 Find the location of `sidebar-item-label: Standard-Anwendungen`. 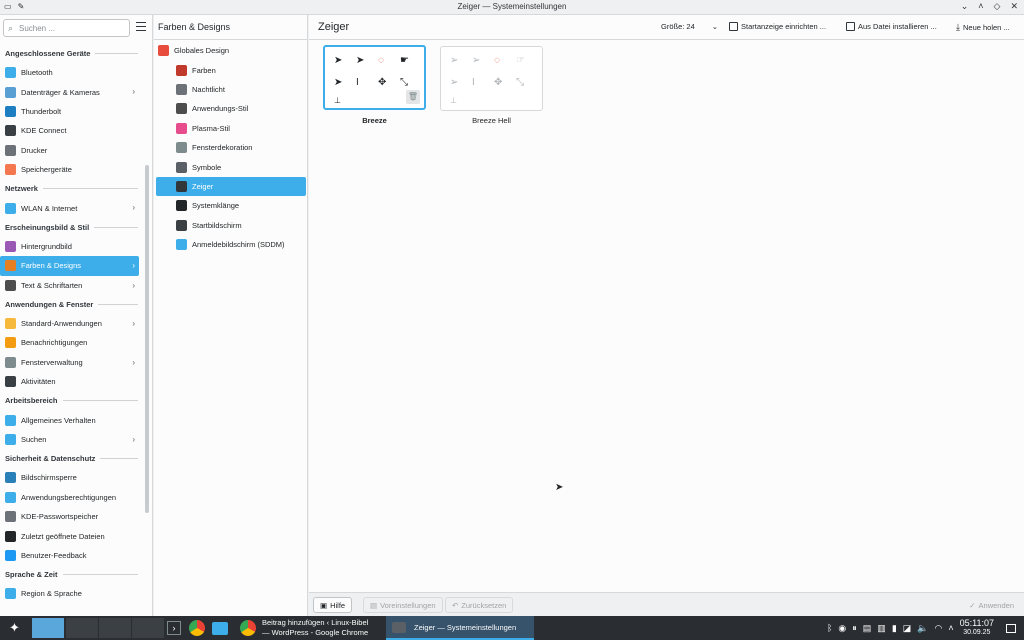

sidebar-item-label: Standard-Anwendungen is located at coordinates (61, 324).